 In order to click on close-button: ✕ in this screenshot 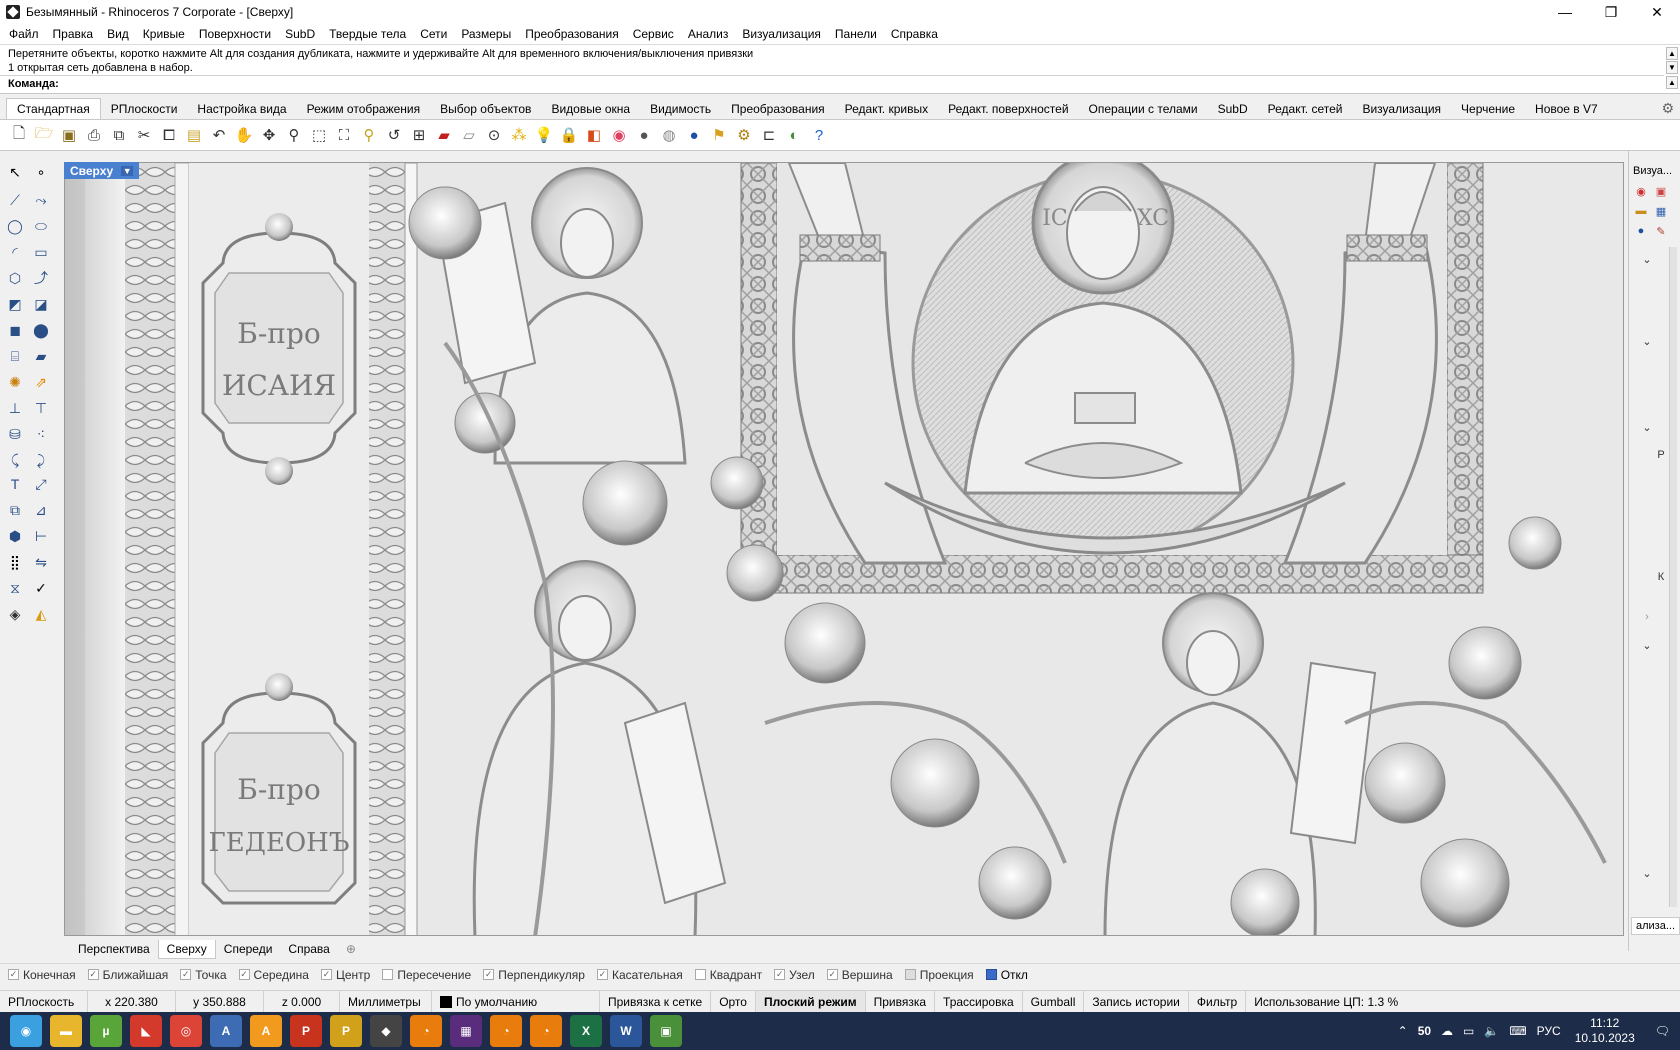, I will do `click(1657, 12)`.